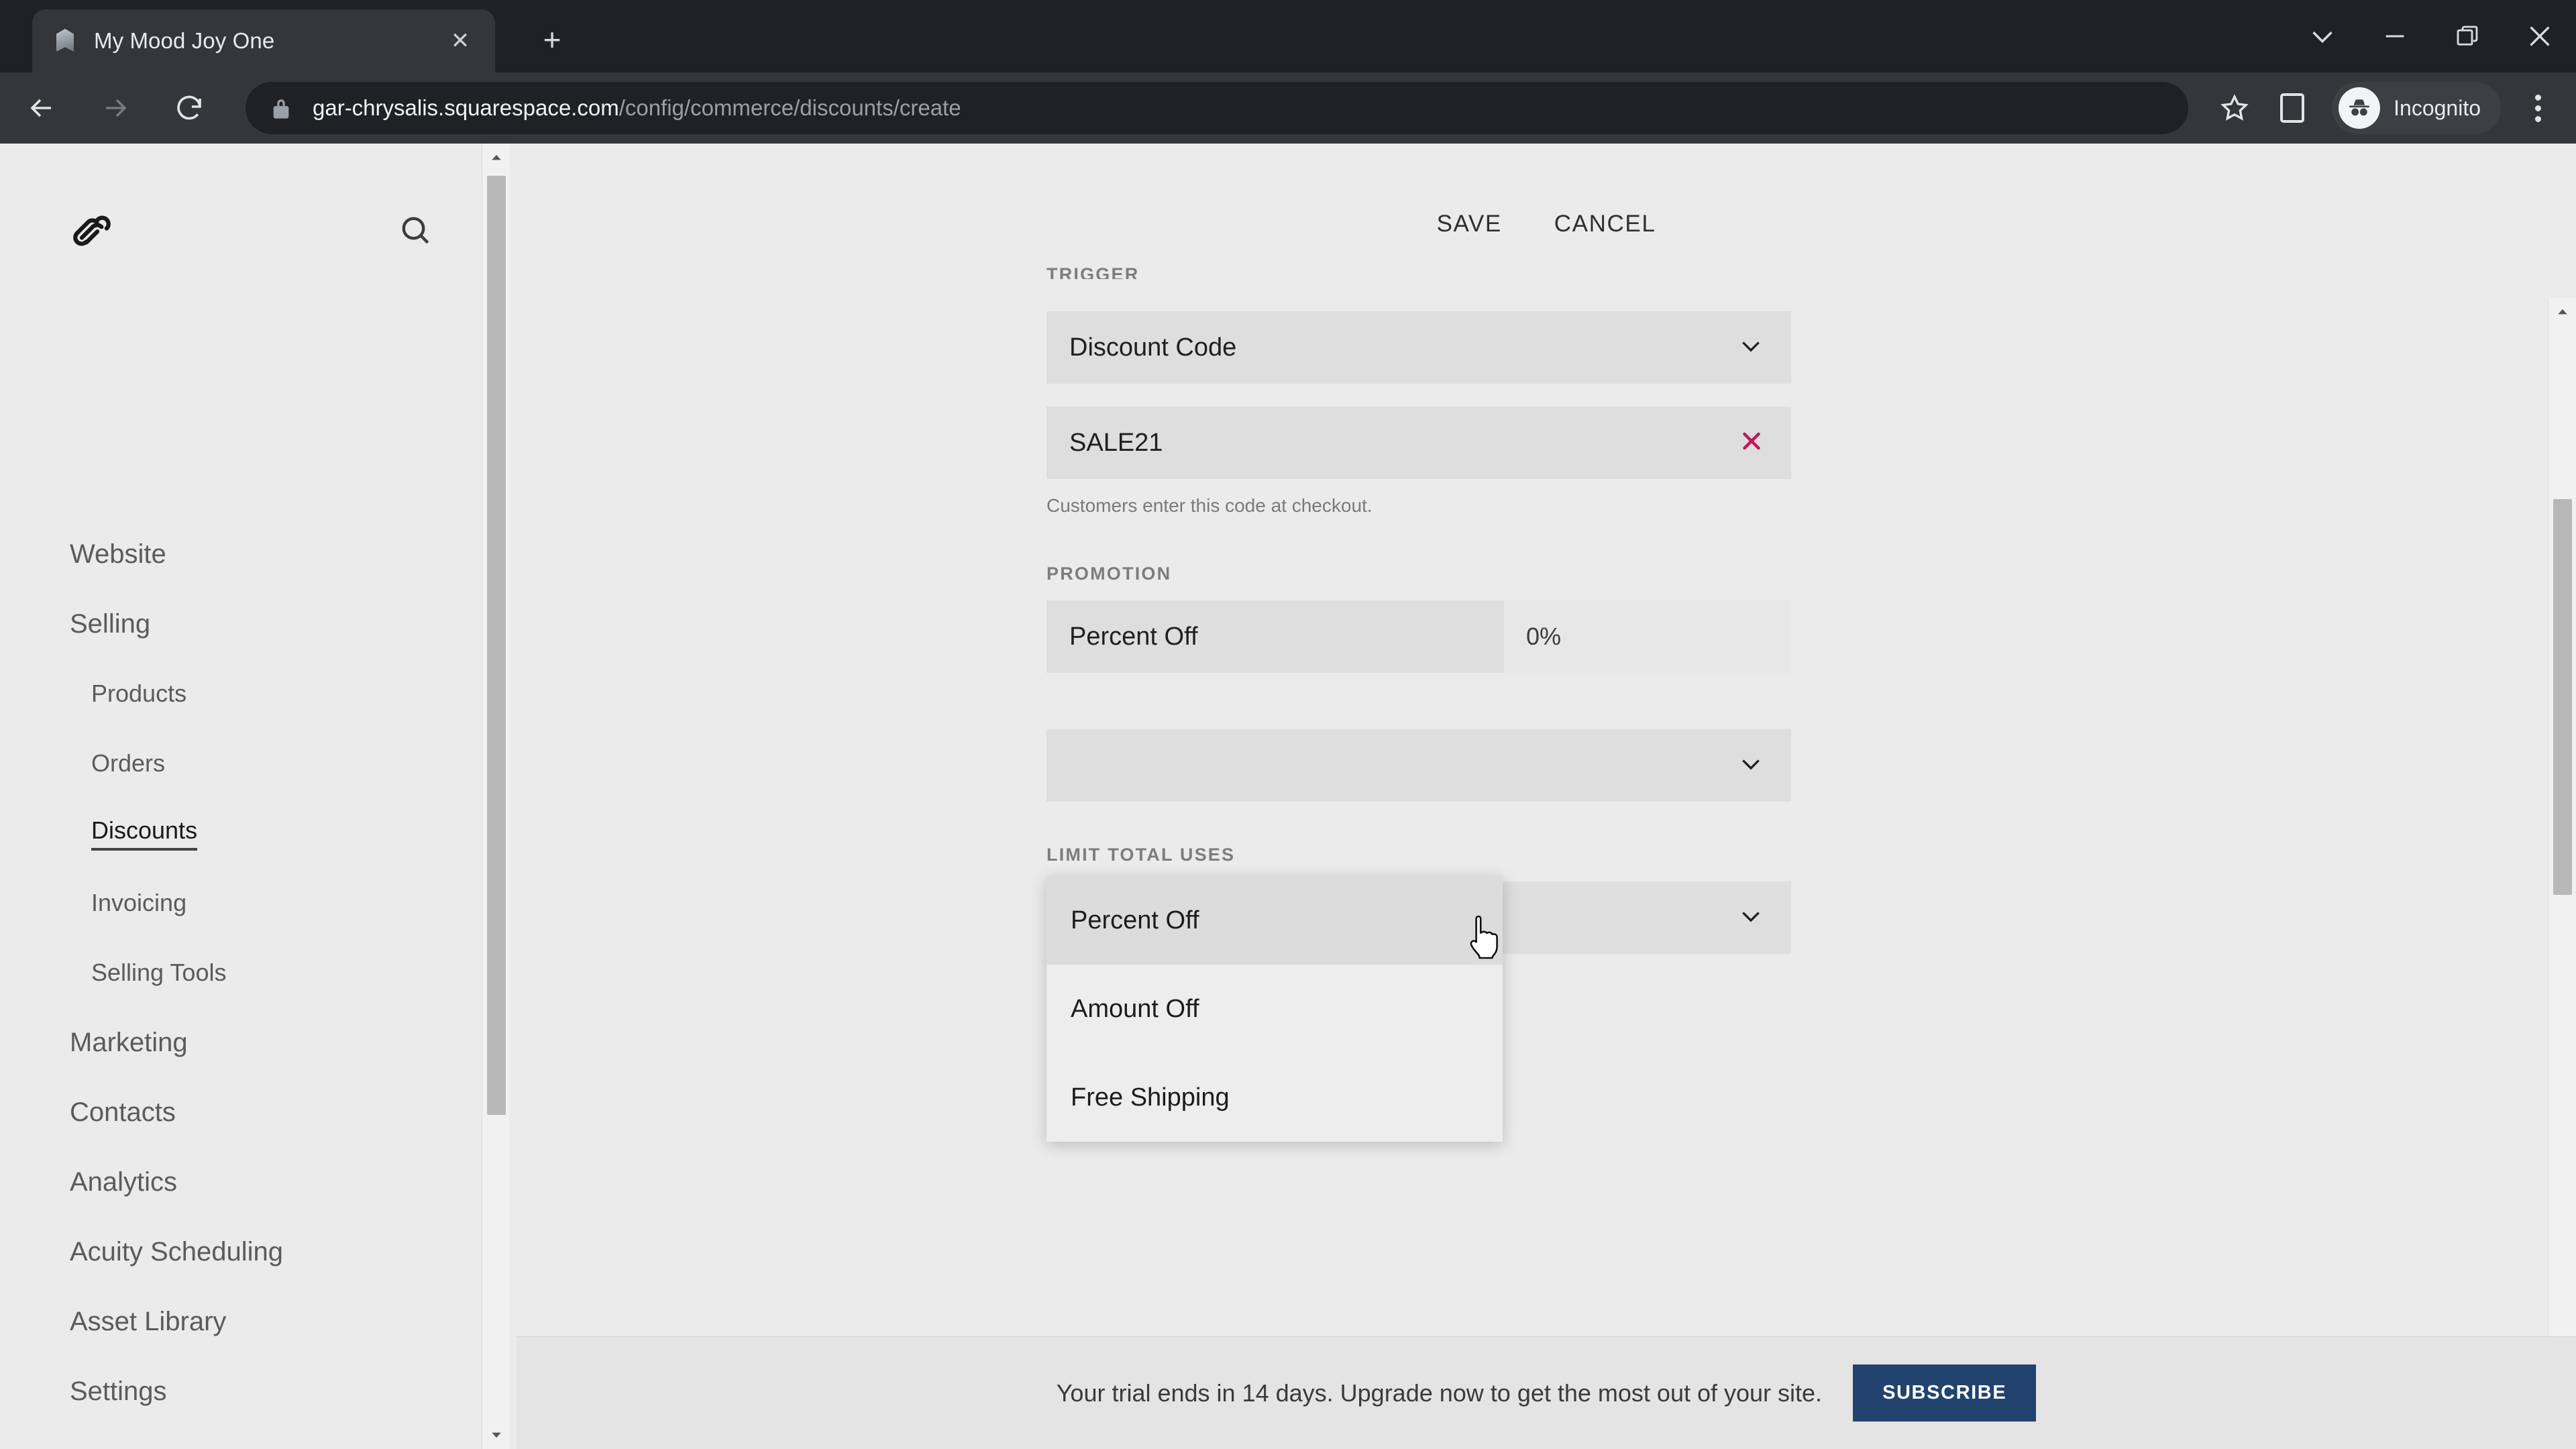 Image resolution: width=2576 pixels, height=1449 pixels. Describe the element at coordinates (1418, 765) in the screenshot. I see `secondary-select` at that location.